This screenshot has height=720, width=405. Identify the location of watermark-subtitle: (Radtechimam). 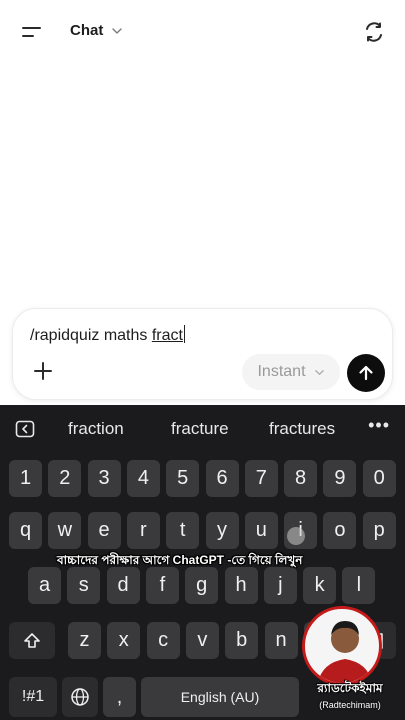
(350, 705).